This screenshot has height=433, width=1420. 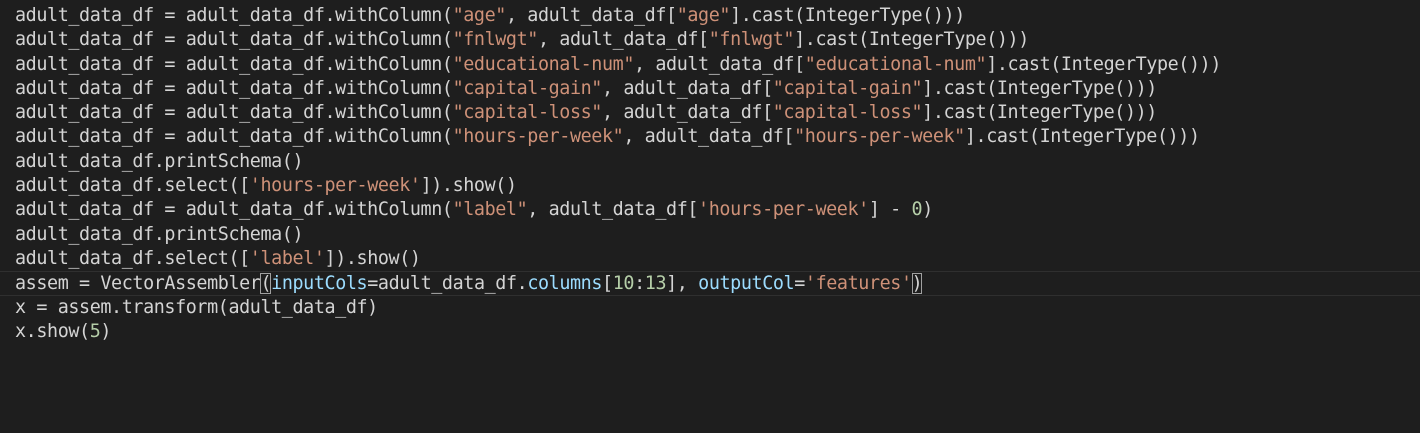 I want to click on code-token: ],, so click(x=682, y=284).